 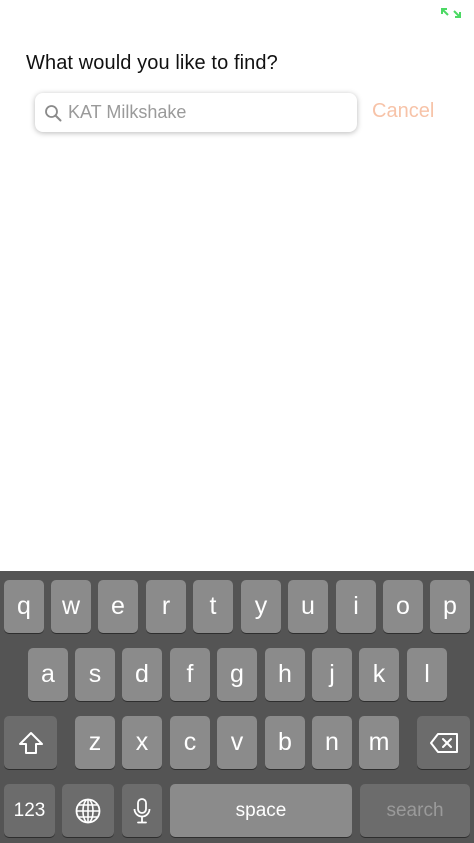 What do you see at coordinates (95, 742) in the screenshot?
I see `key-z: z` at bounding box center [95, 742].